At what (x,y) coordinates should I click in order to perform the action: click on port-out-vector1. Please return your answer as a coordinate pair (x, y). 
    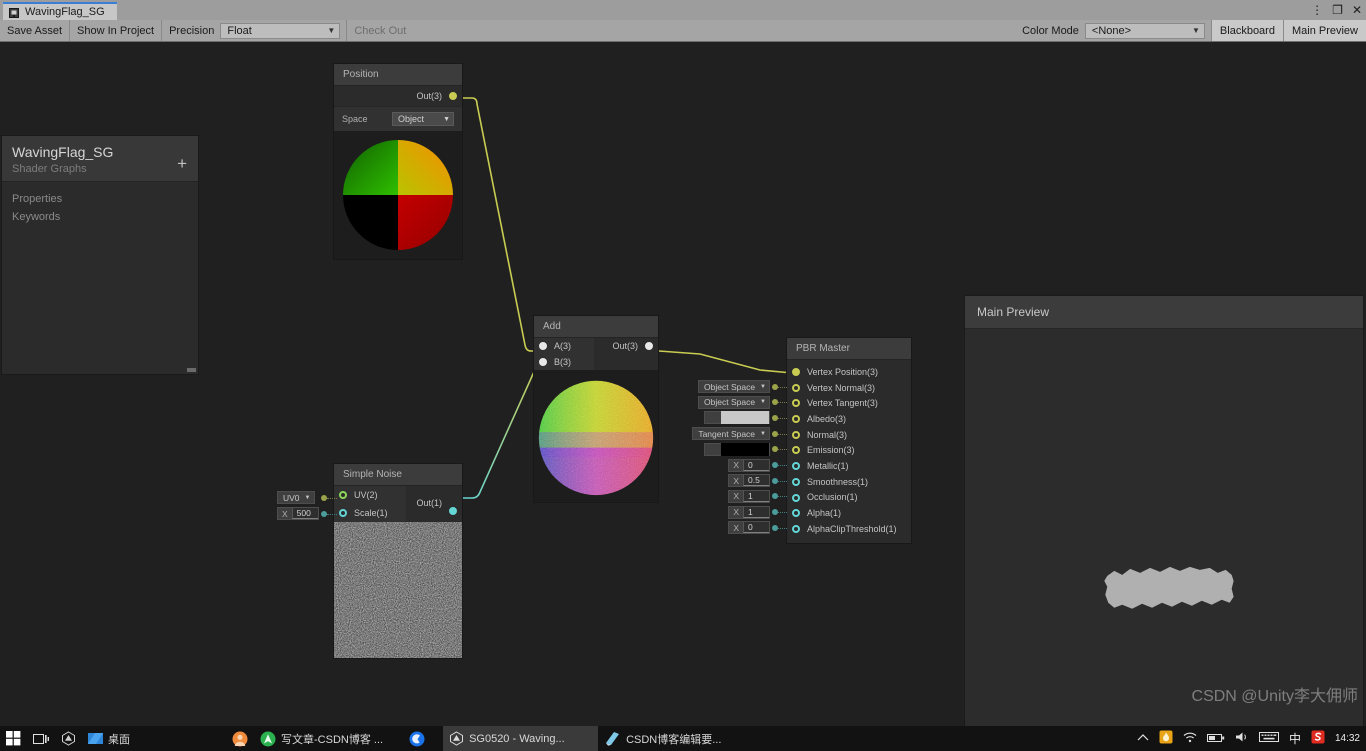
    Looking at the image, I should click on (453, 511).